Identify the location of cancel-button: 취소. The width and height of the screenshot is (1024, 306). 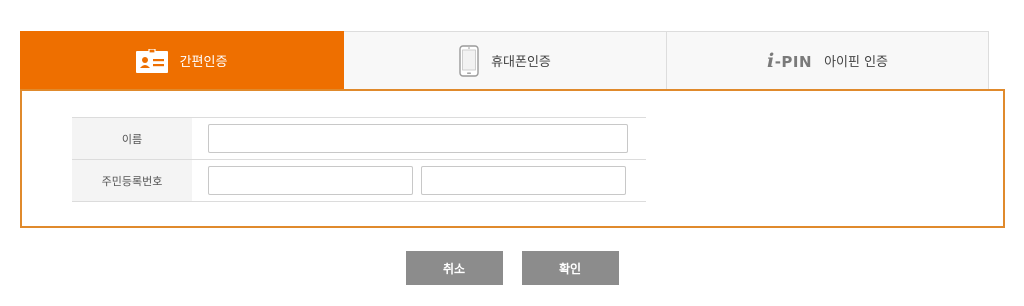
(454, 268).